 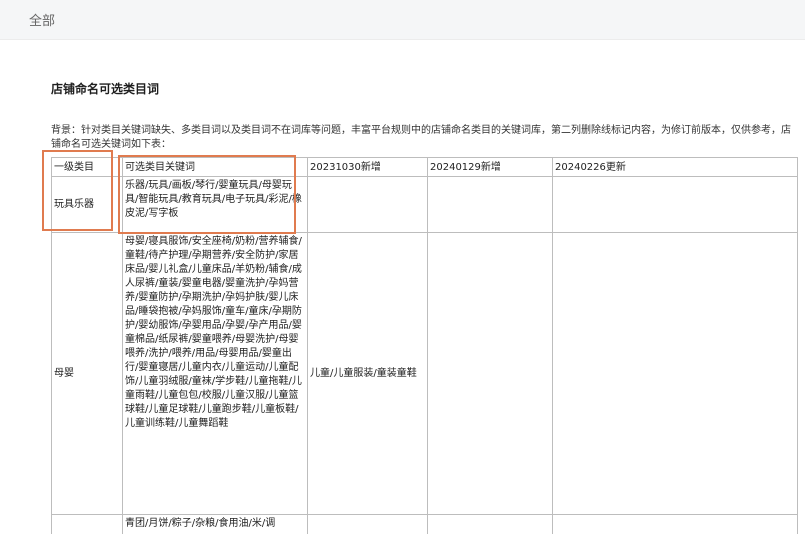 I want to click on breadcrumb-all: 全部, so click(x=42, y=19).